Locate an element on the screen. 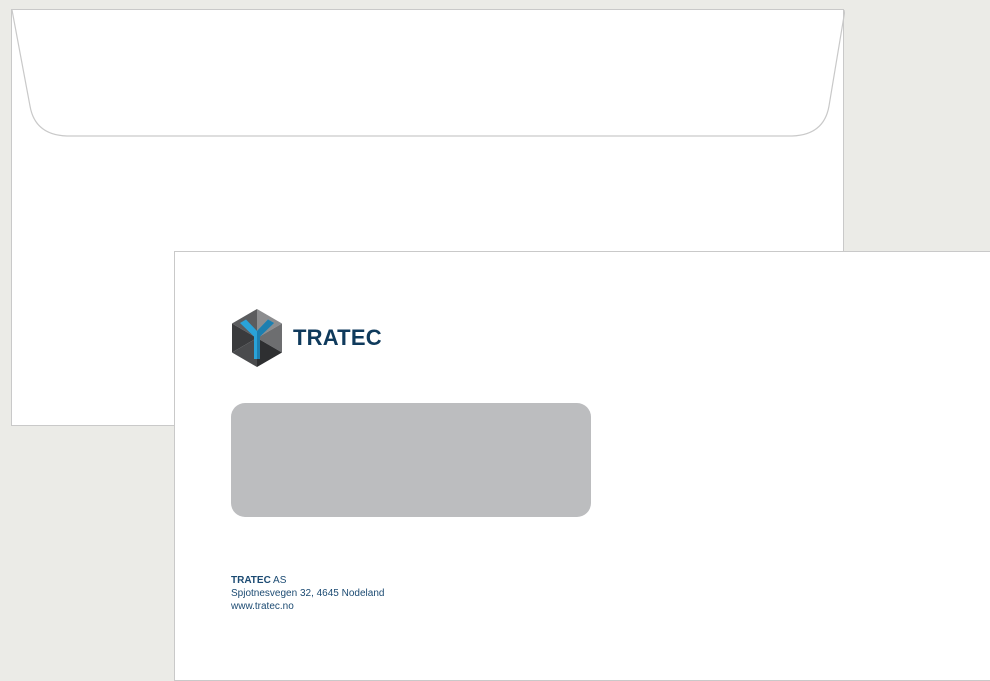  address-window is located at coordinates (411, 460).